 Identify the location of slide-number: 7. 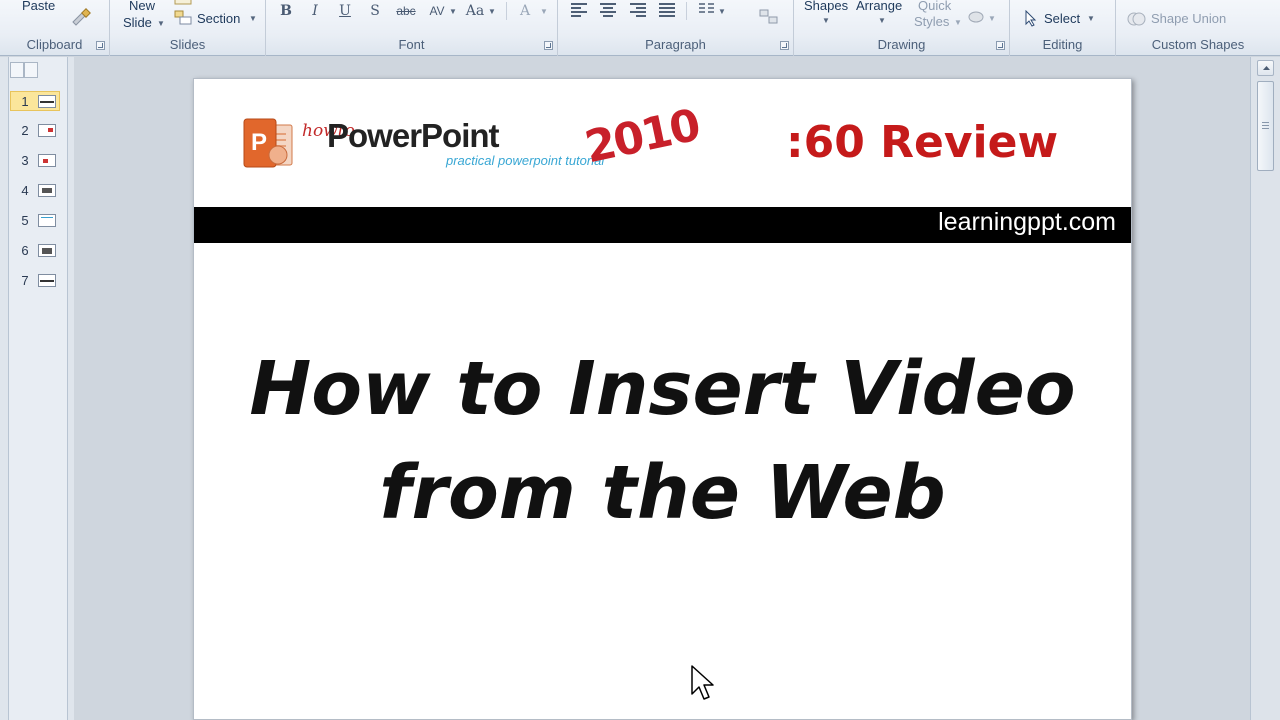
(25, 280).